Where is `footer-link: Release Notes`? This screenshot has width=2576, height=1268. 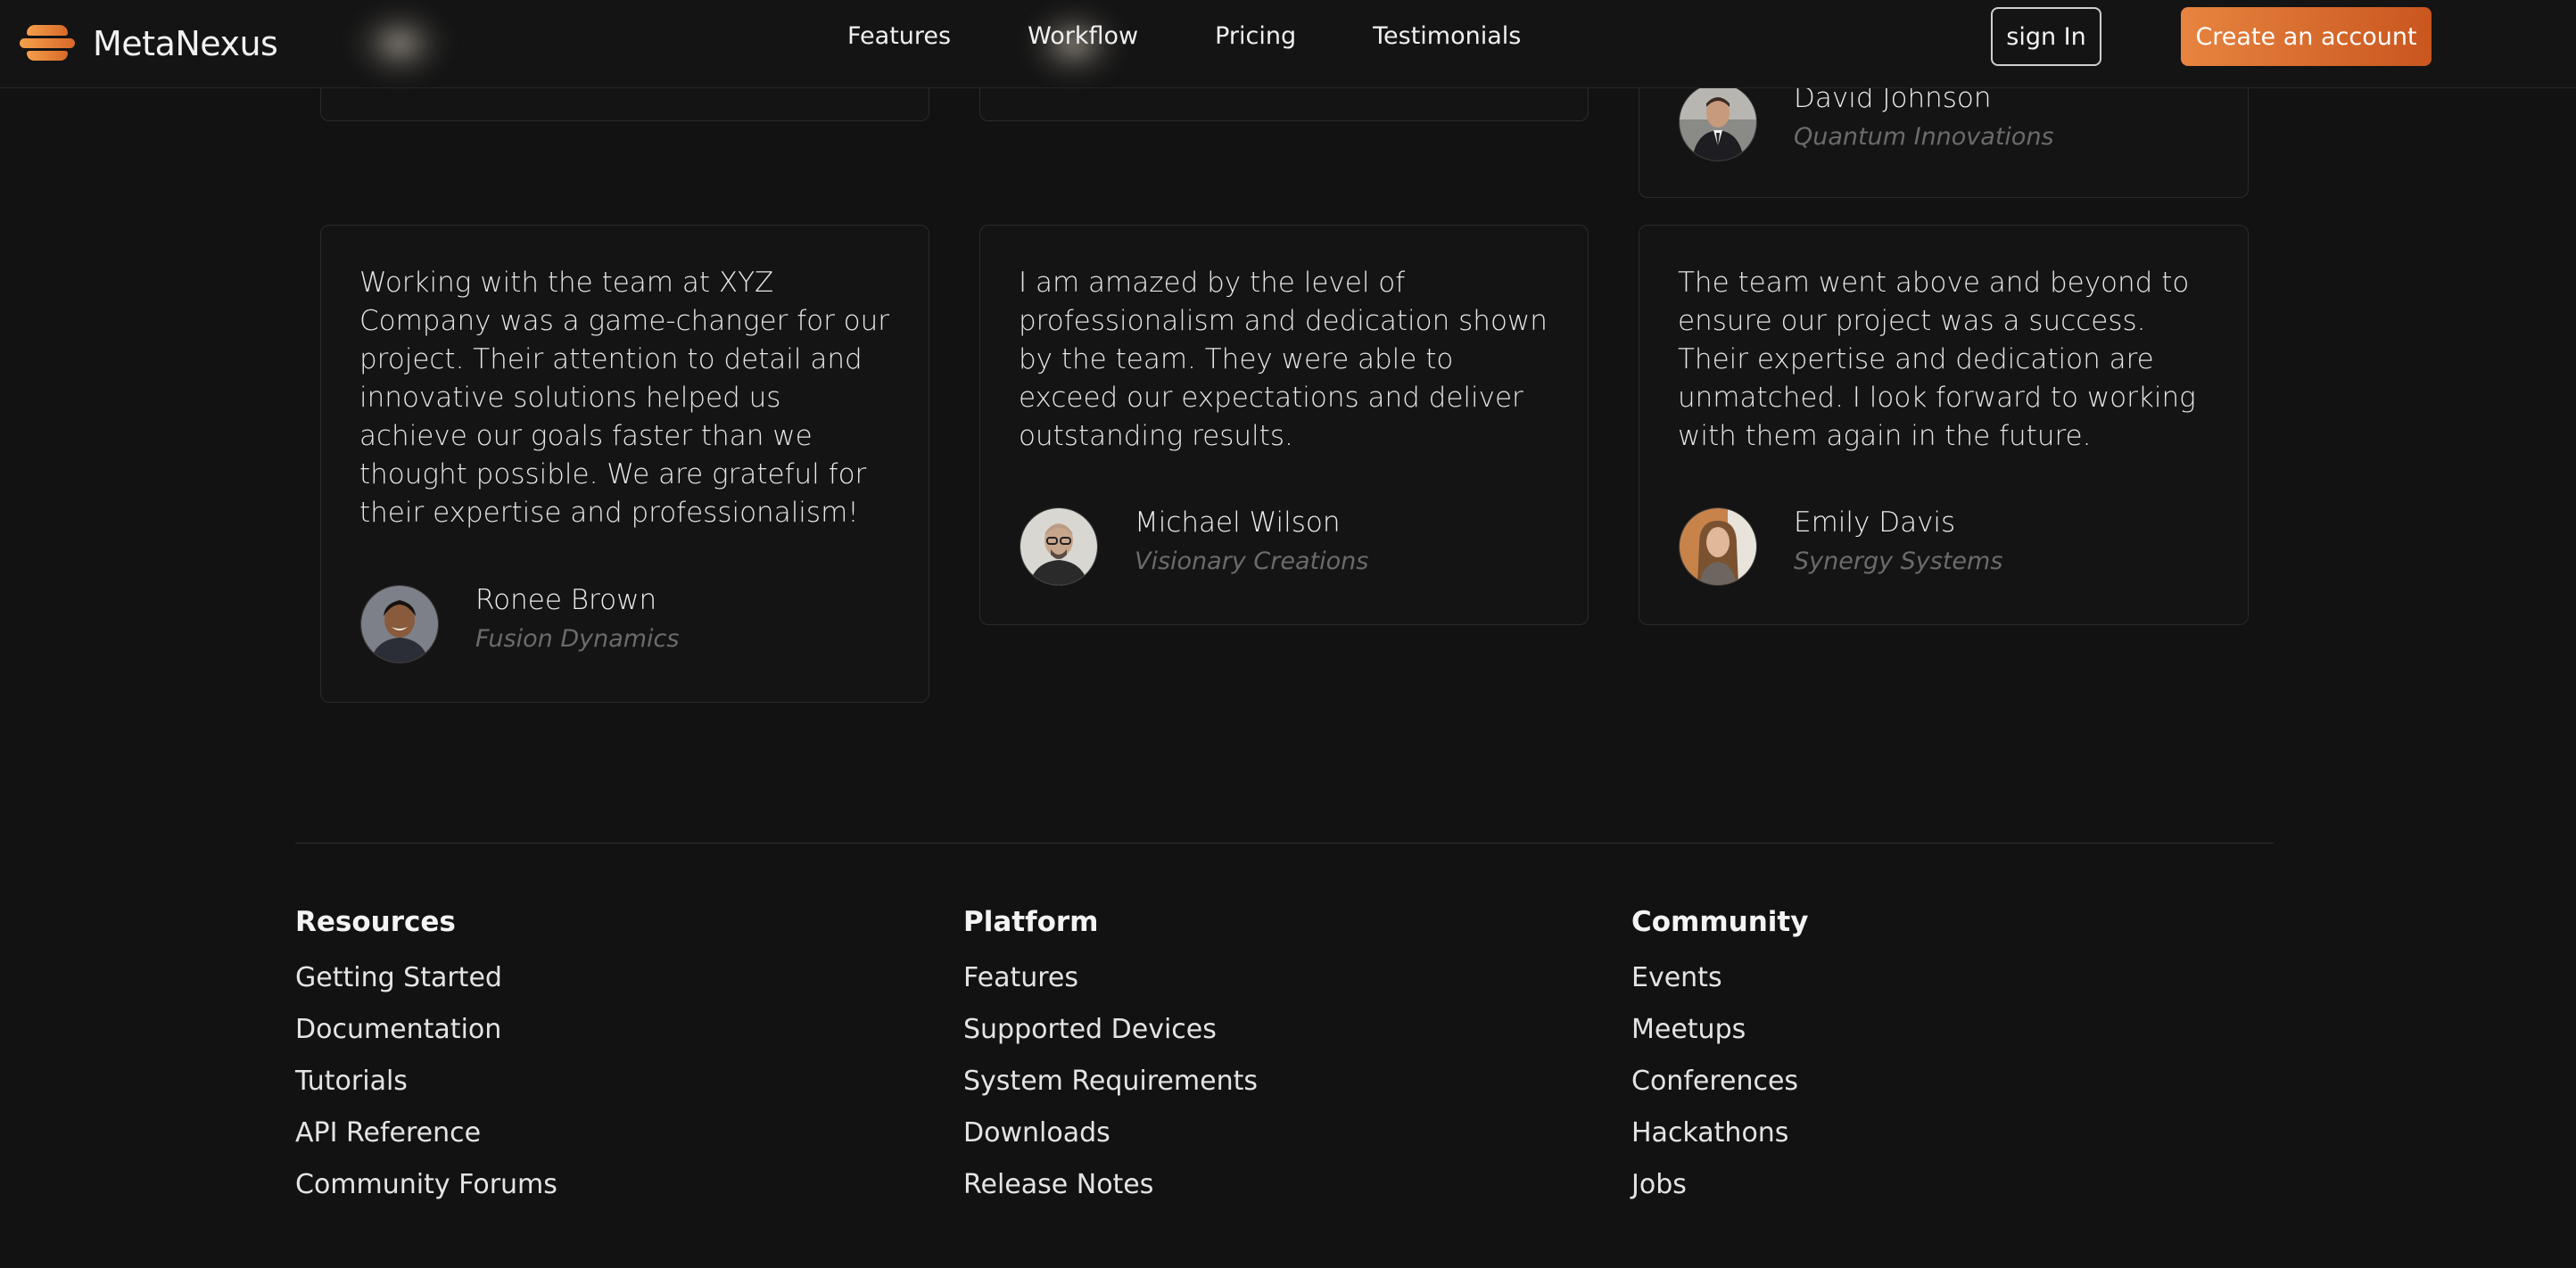
footer-link: Release Notes is located at coordinates (1110, 1194).